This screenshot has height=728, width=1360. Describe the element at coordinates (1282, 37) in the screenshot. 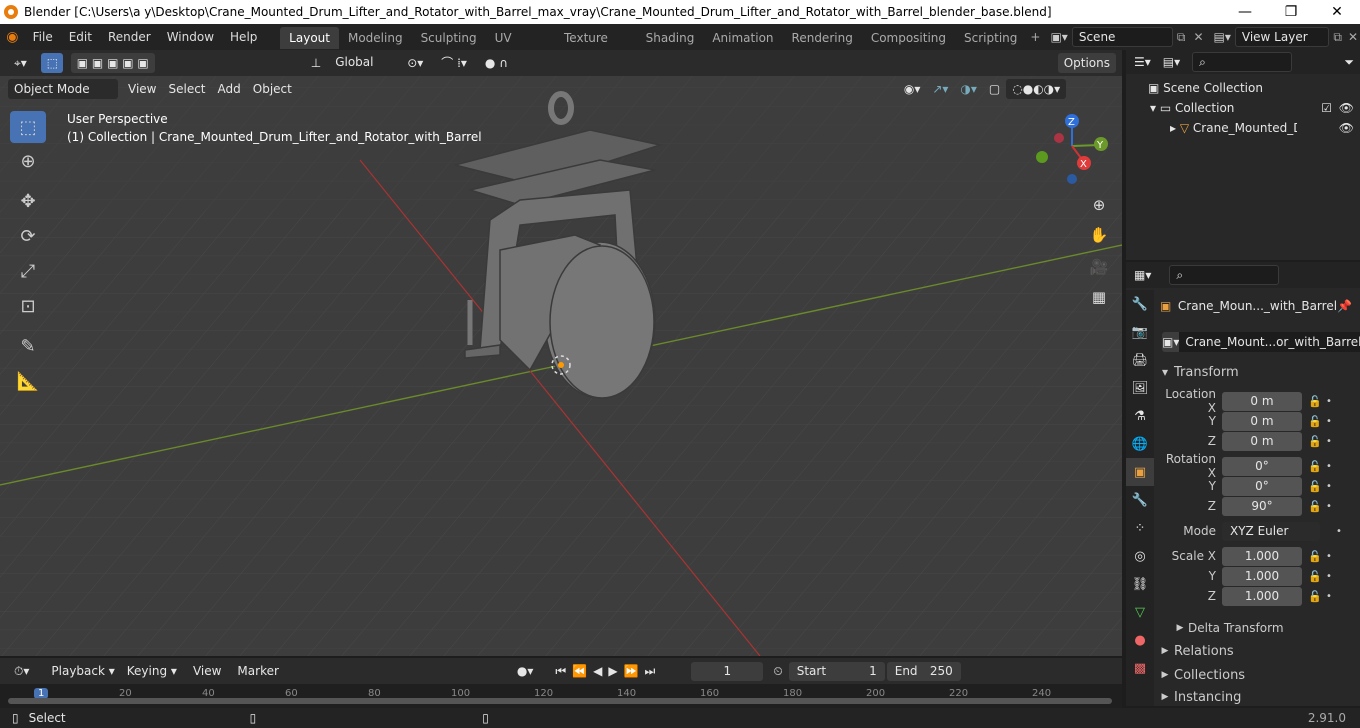

I see `view-layer-field: View Layer` at that location.